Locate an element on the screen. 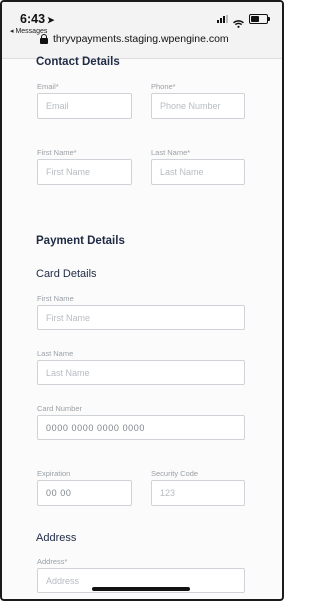 This screenshot has height=601, width=320. home-indicator is located at coordinates (141, 589).